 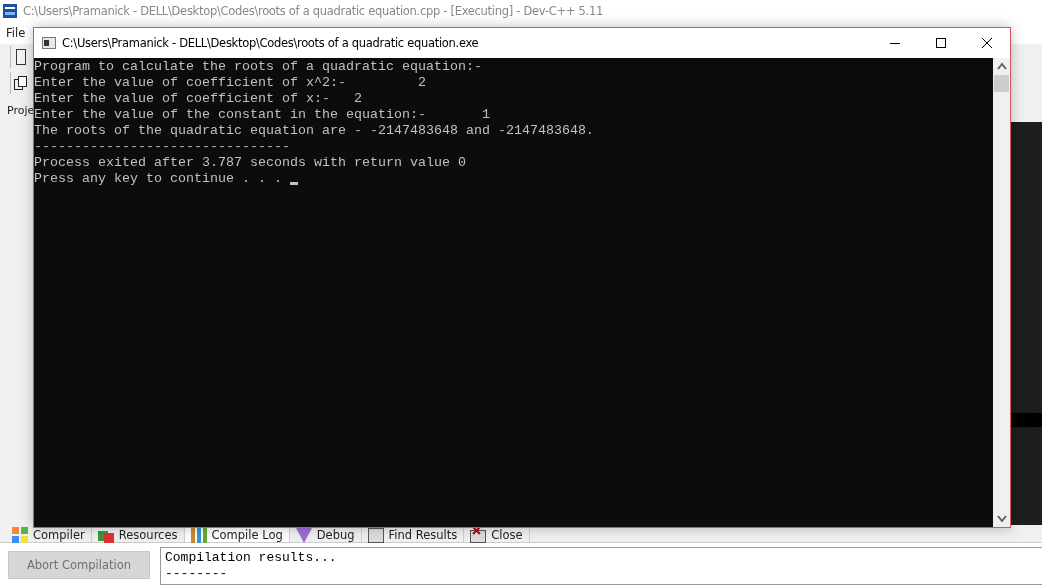 What do you see at coordinates (941, 43) in the screenshot?
I see `maximize-icon` at bounding box center [941, 43].